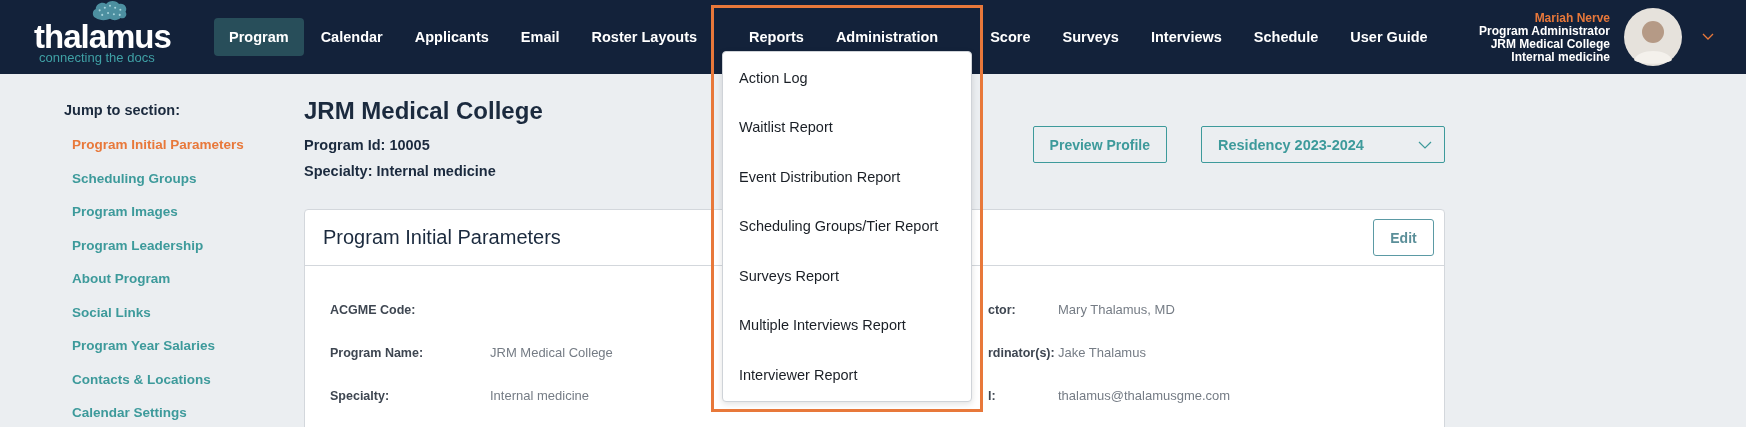 This screenshot has width=1746, height=427. Describe the element at coordinates (1021, 352) in the screenshot. I see `field-label: rdinator(s):` at that location.